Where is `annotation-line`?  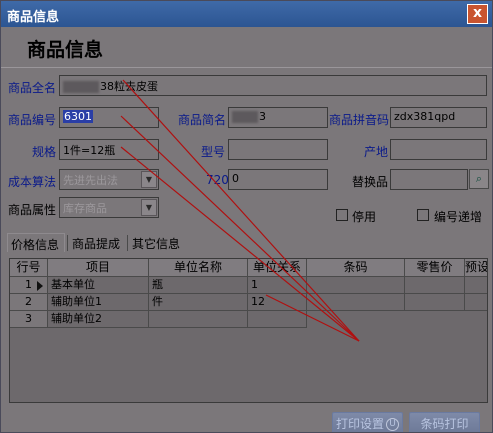
annotation-line is located at coordinates (312, 318).